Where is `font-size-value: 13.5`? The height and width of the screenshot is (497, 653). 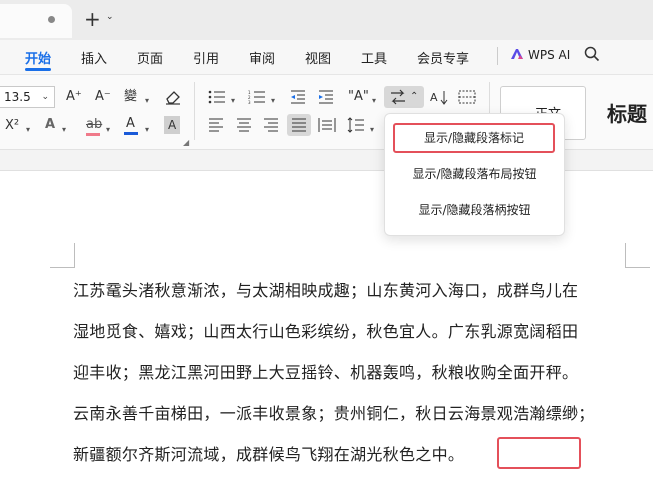
font-size-value: 13.5 is located at coordinates (17, 97).